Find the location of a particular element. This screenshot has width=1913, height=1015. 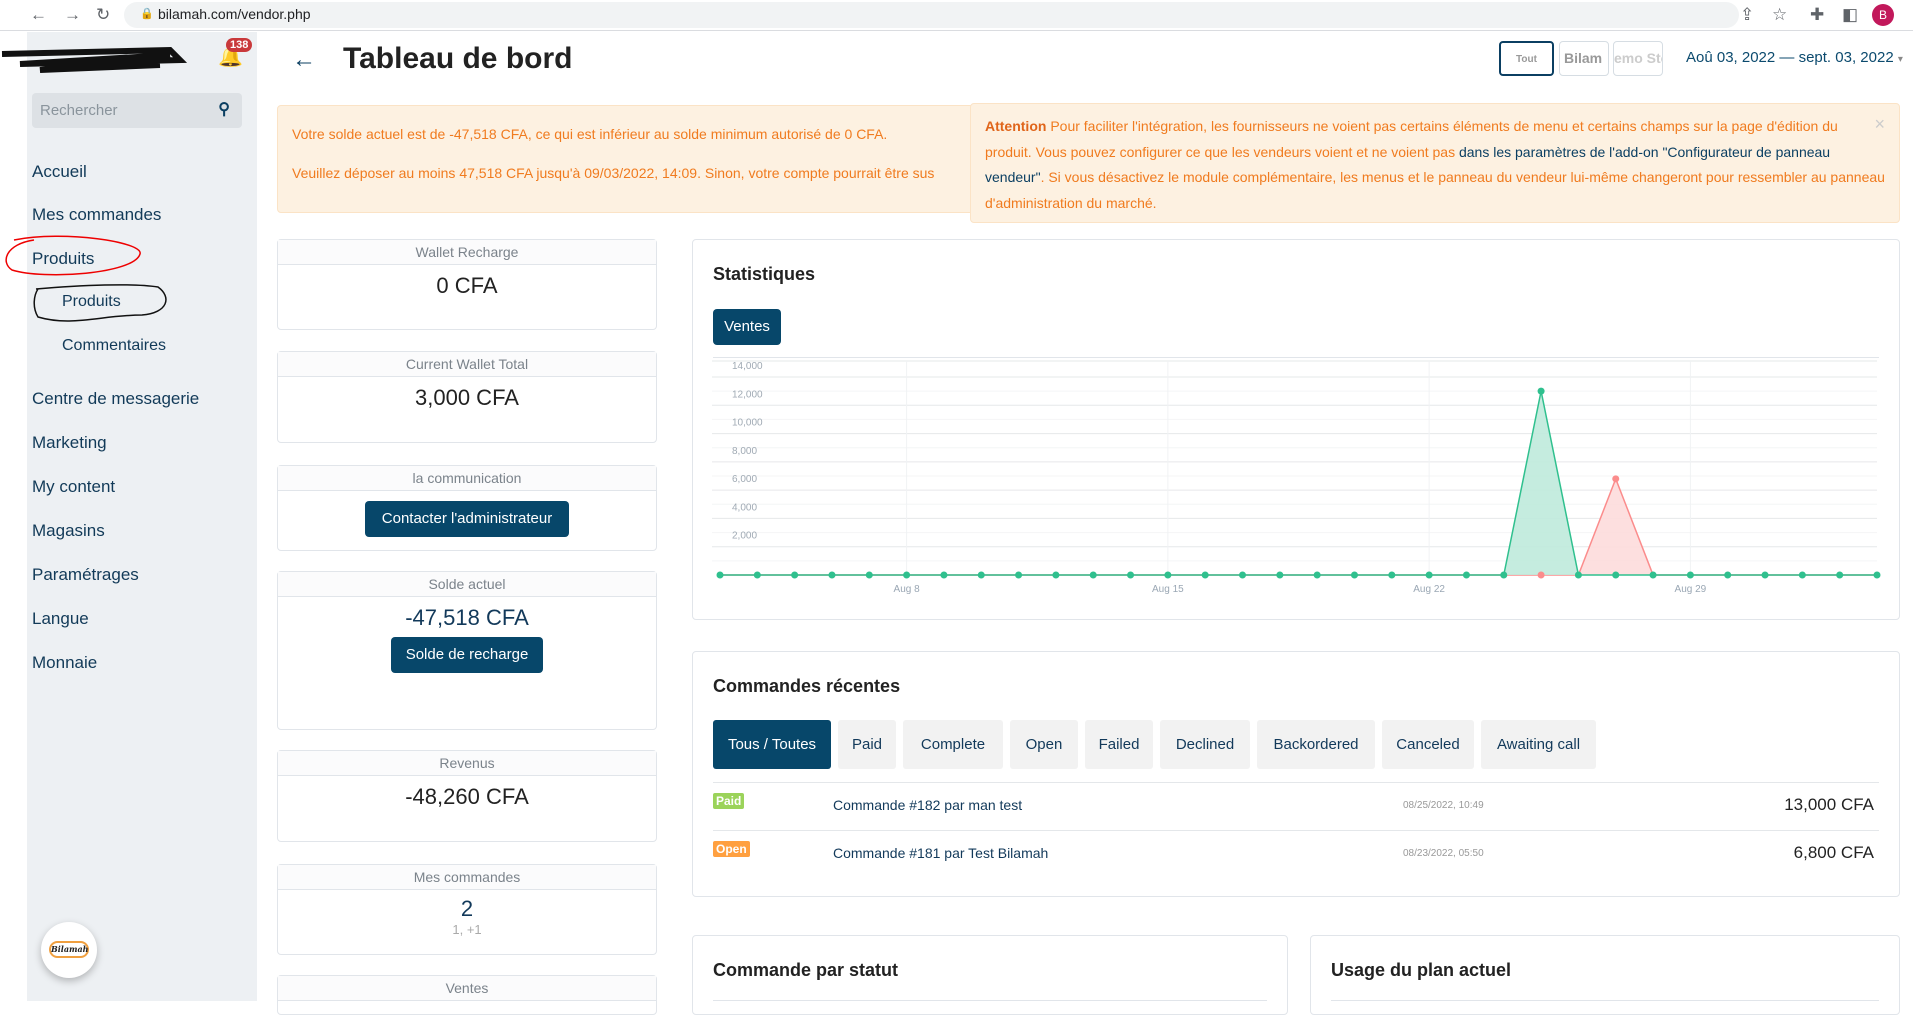

x-tick-label: Aug 22 is located at coordinates (1429, 589).